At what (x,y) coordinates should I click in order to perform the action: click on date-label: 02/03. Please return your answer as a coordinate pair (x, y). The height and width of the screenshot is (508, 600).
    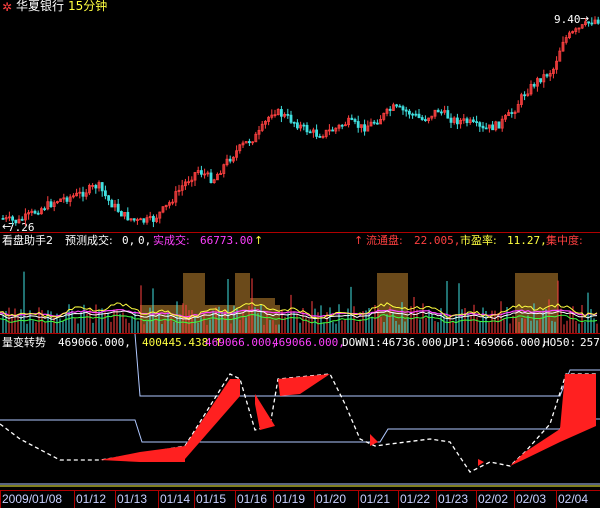
    Looking at the image, I should click on (531, 499).